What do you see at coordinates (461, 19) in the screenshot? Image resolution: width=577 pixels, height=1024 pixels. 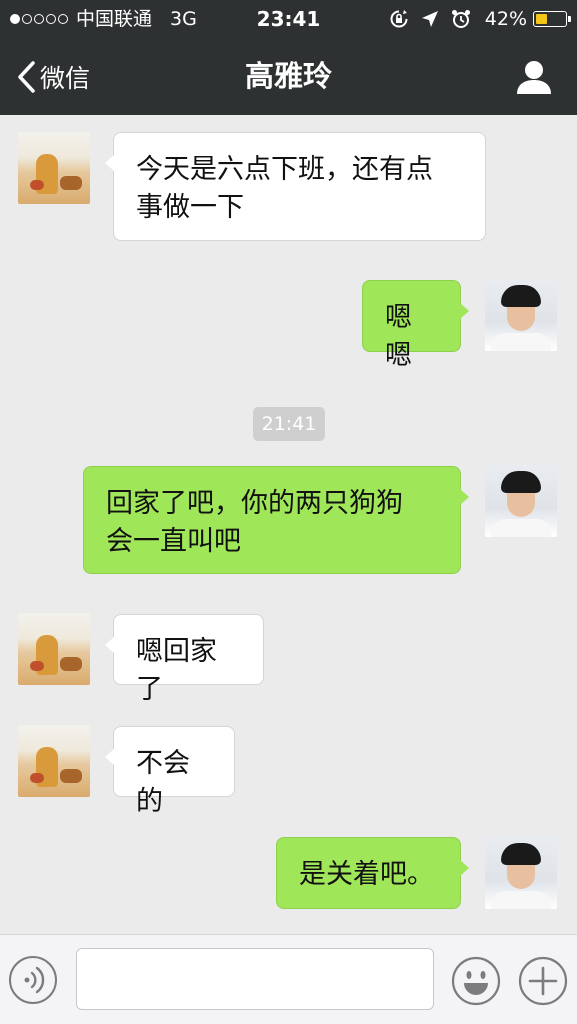 I see `alarm-icon` at bounding box center [461, 19].